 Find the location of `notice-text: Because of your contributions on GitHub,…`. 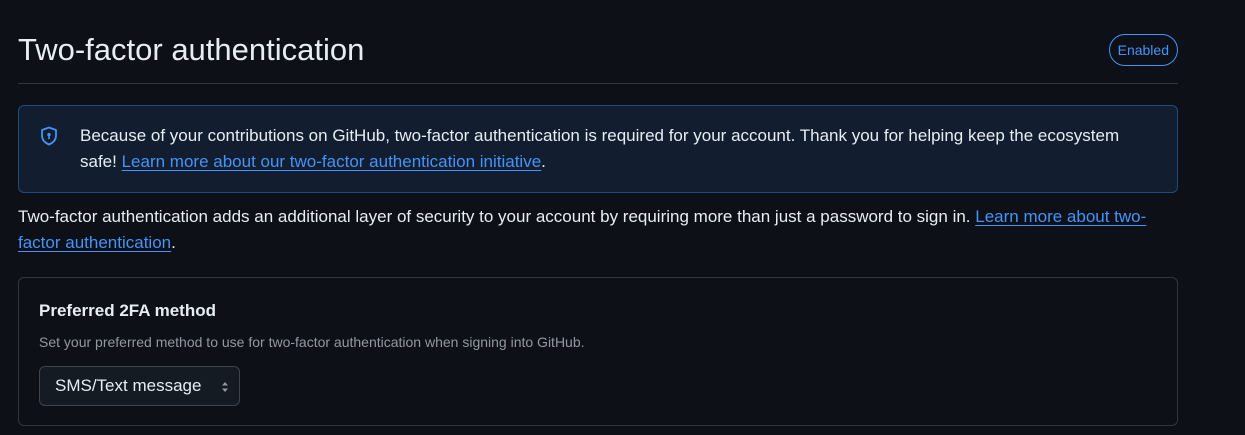

notice-text: Because of your contributions on GitHub,… is located at coordinates (615, 149).